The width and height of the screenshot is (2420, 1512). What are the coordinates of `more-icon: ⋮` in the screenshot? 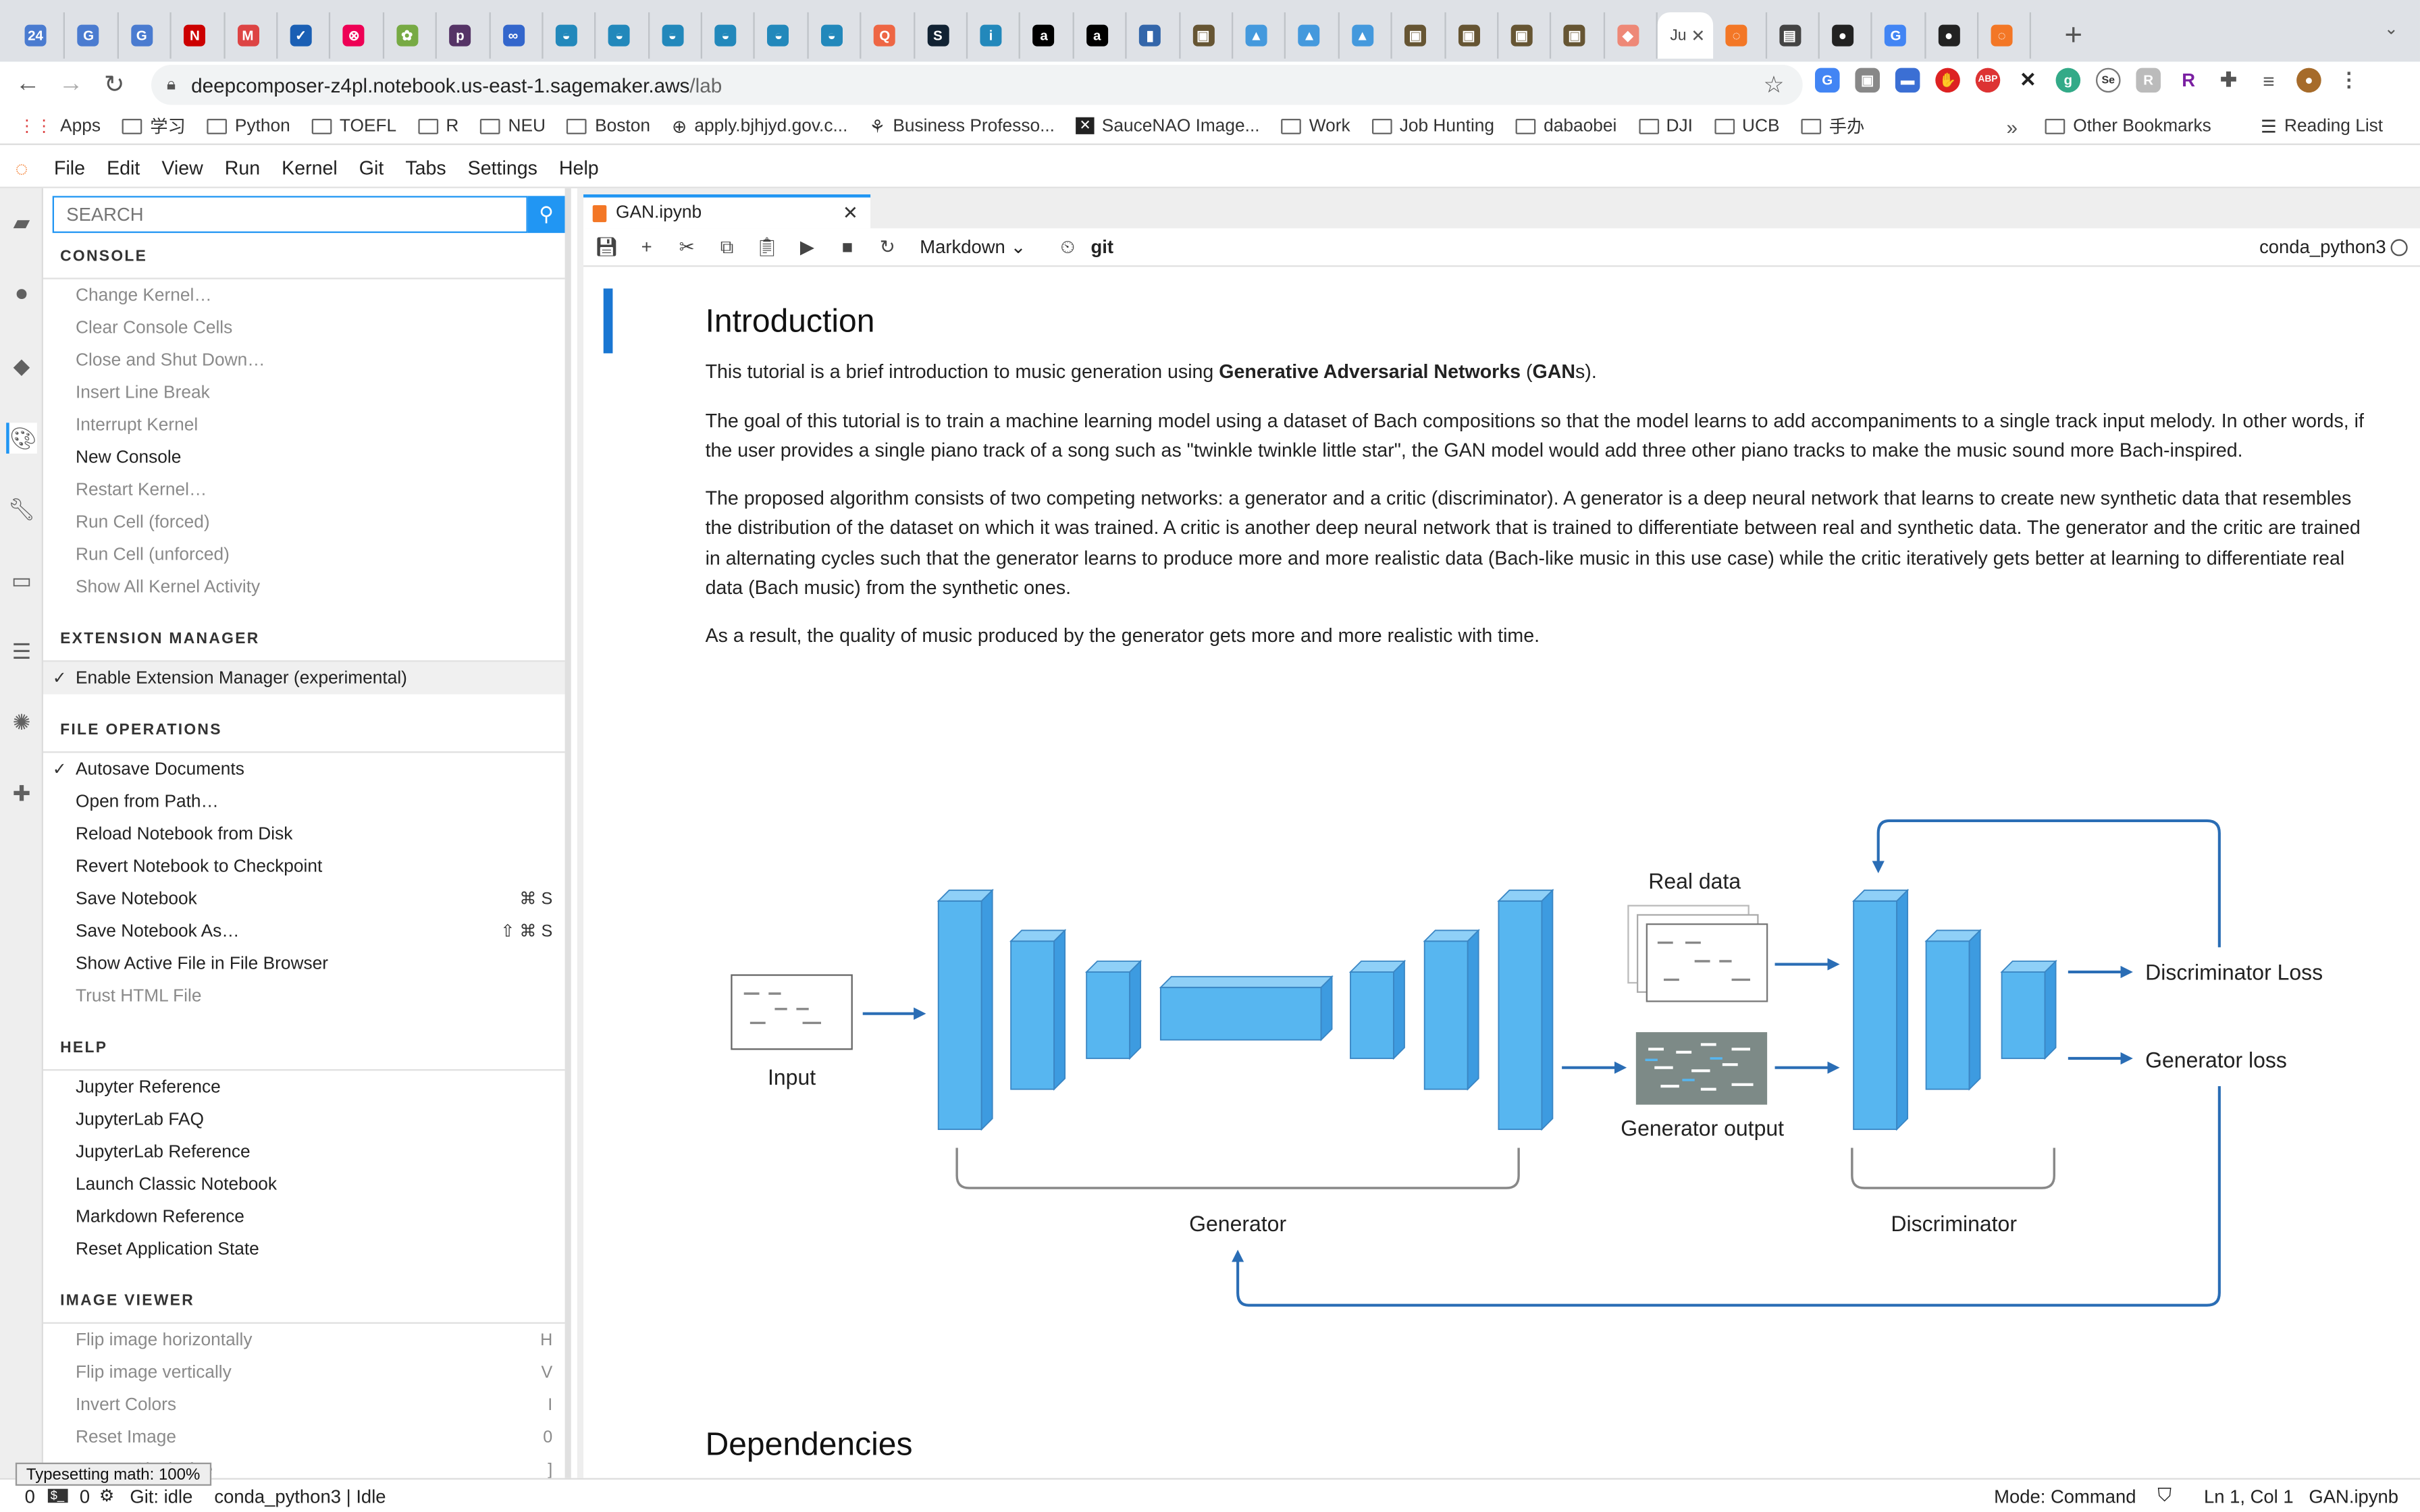 It's located at (2349, 80).